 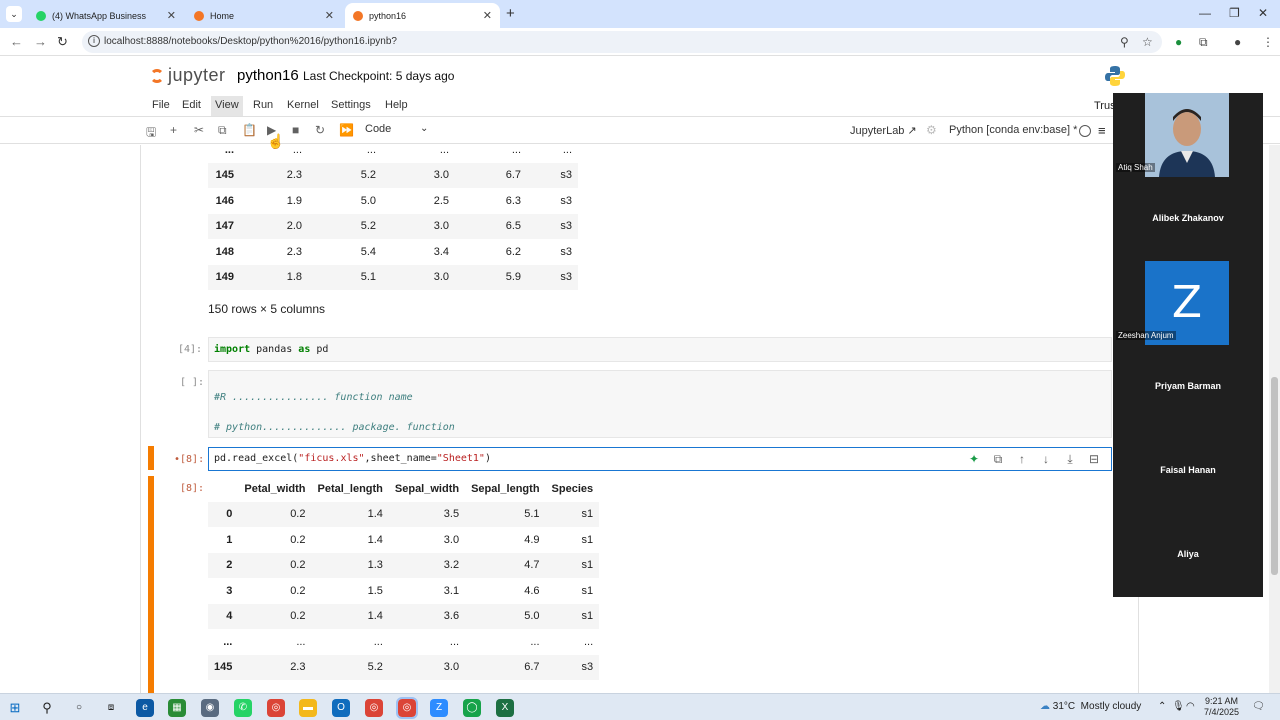 What do you see at coordinates (308, 708) in the screenshot?
I see `file-explorer-icon: ▬` at bounding box center [308, 708].